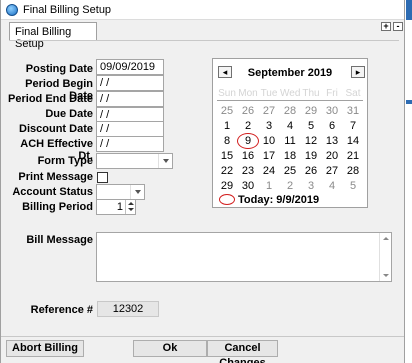  What do you see at coordinates (332, 141) in the screenshot?
I see `calendar-day: 13` at bounding box center [332, 141].